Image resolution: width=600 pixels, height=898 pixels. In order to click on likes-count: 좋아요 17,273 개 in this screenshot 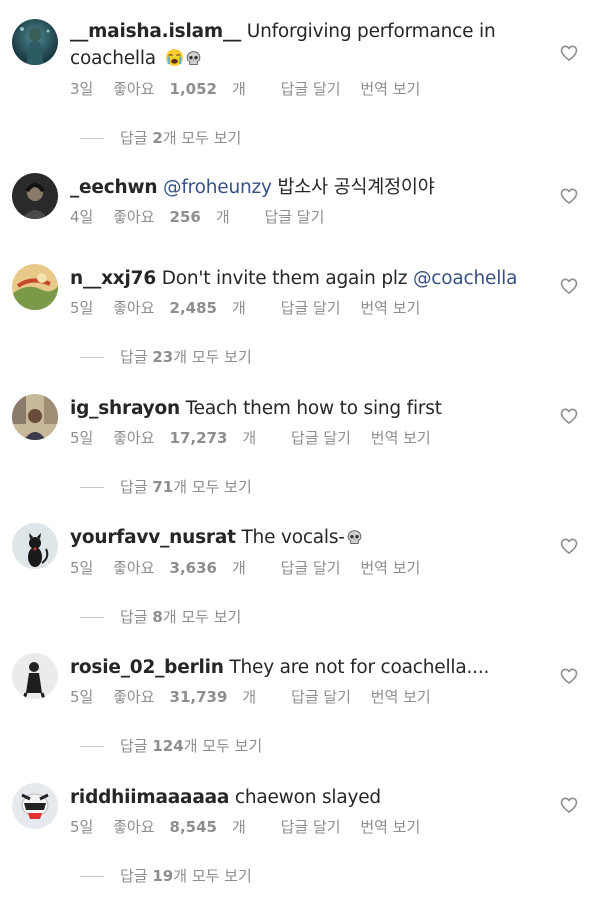, I will do `click(192, 438)`.